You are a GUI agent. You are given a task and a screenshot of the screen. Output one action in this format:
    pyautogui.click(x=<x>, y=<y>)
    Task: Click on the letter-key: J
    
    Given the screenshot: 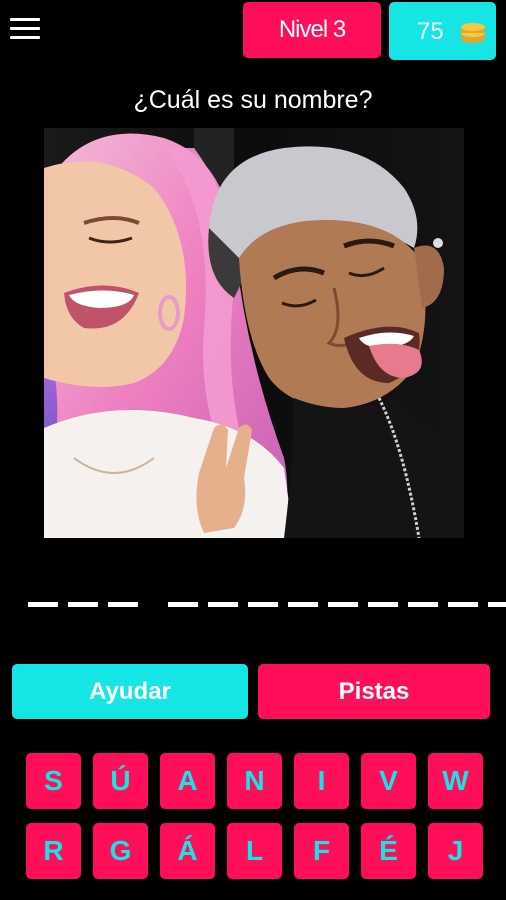 What is the action you would take?
    pyautogui.click(x=455, y=851)
    